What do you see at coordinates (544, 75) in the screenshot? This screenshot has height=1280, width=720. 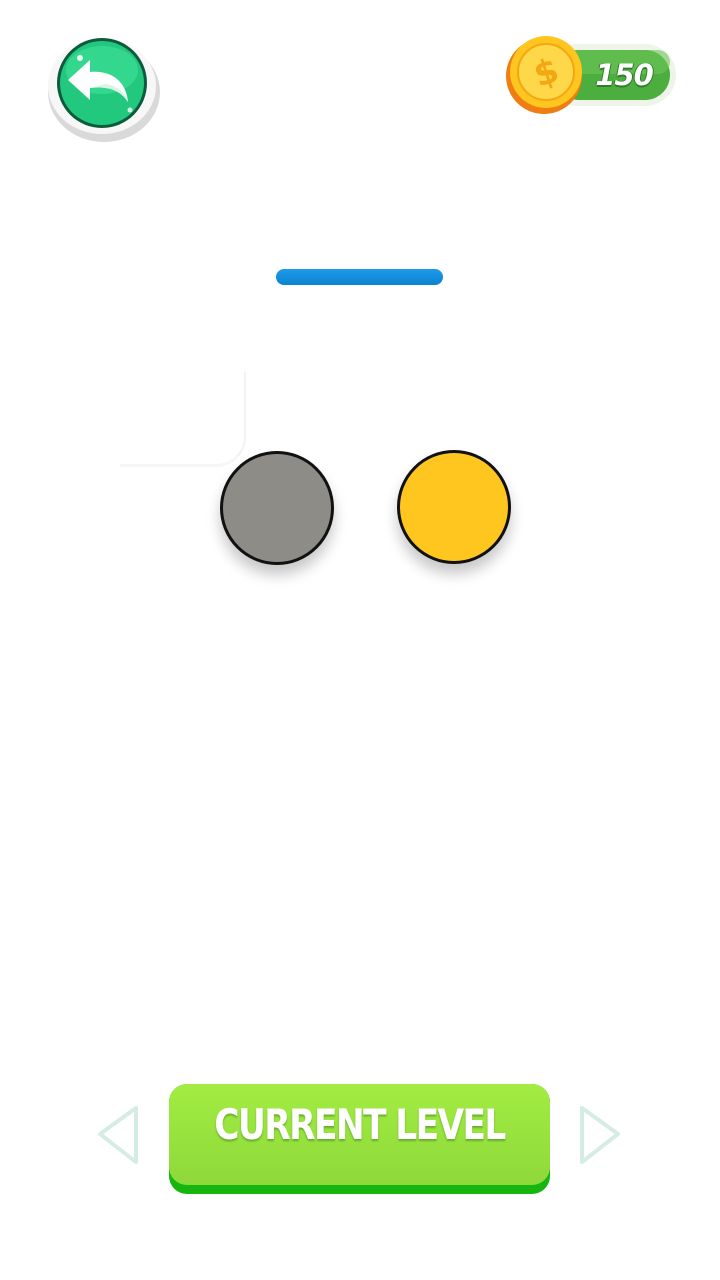 I see `dollar-coin-icon: $` at bounding box center [544, 75].